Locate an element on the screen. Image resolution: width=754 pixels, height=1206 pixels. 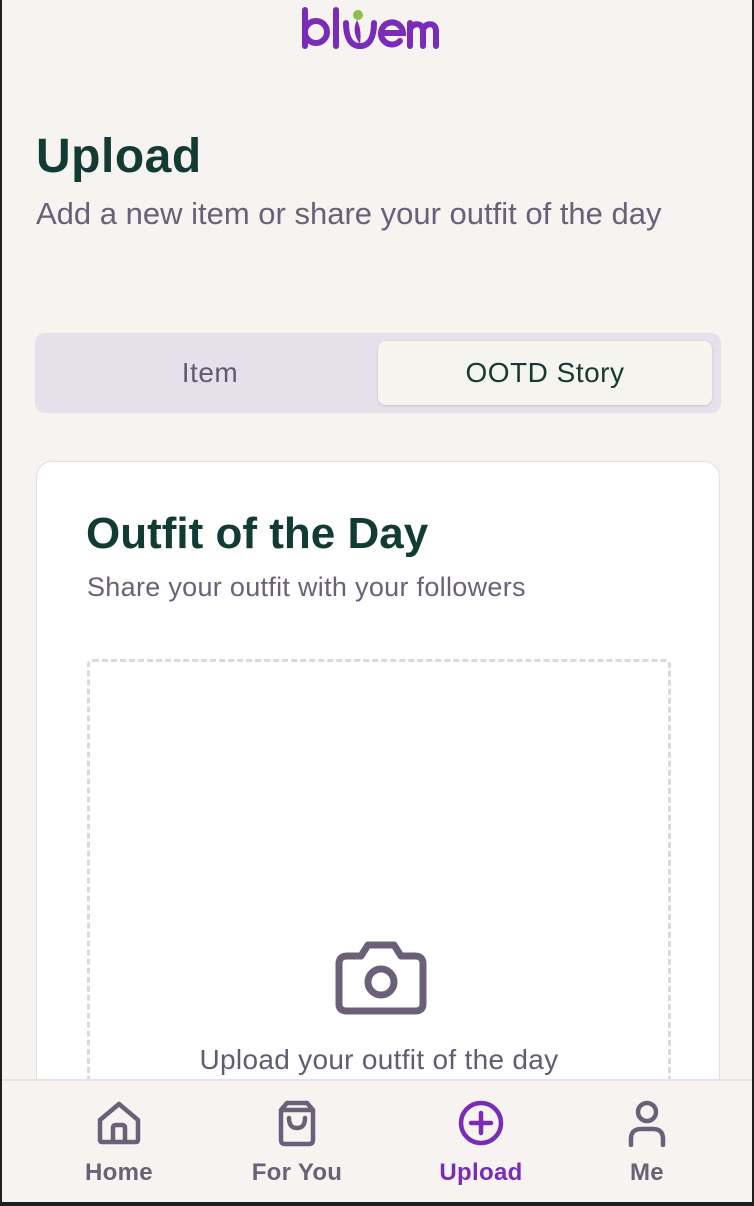
nav-upload: Upload is located at coordinates (481, 1141).